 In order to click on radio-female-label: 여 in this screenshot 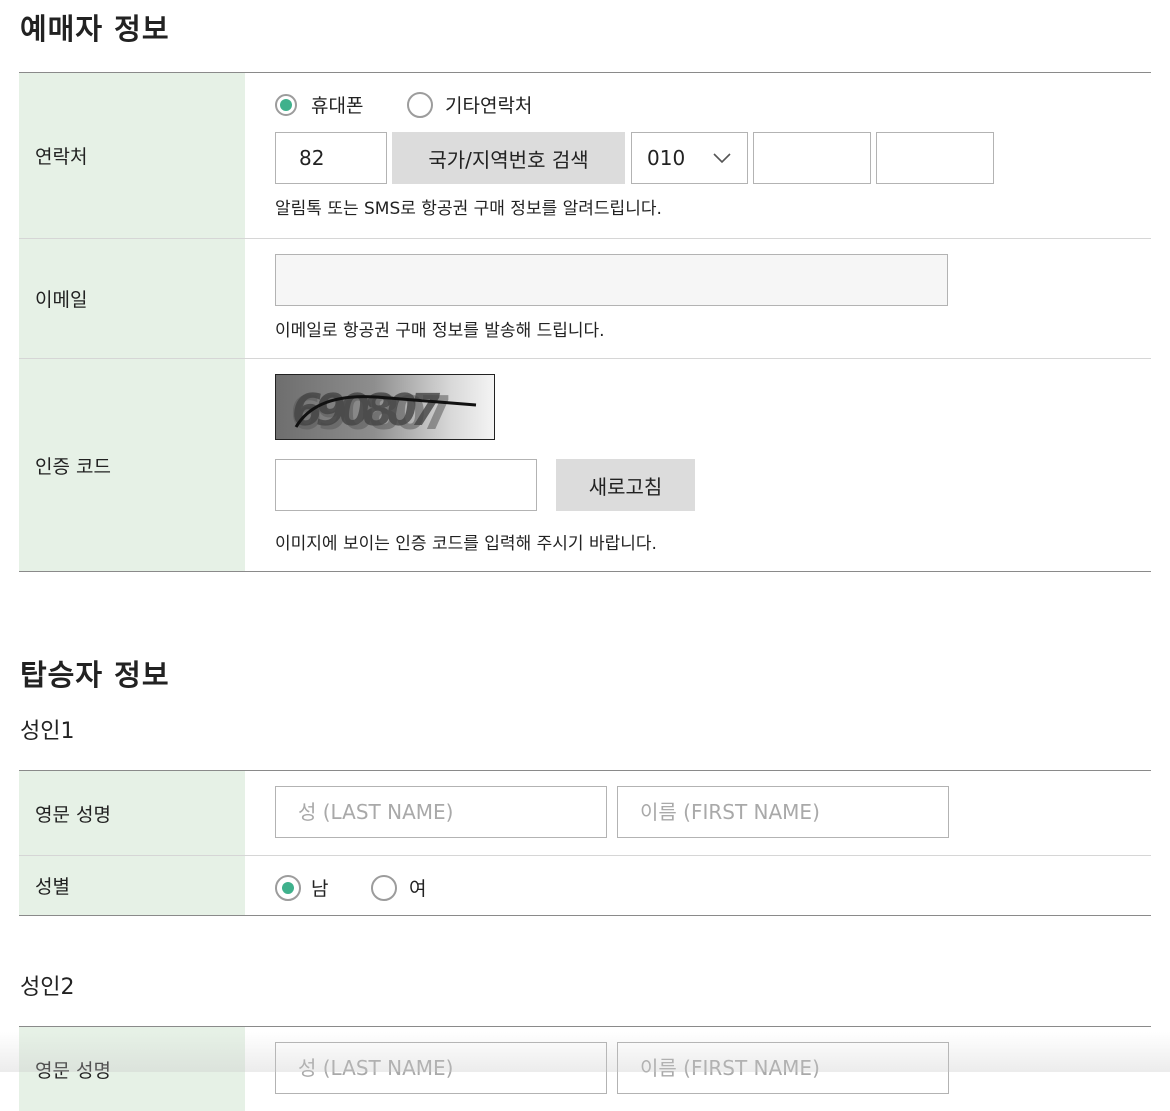, I will do `click(418, 889)`.